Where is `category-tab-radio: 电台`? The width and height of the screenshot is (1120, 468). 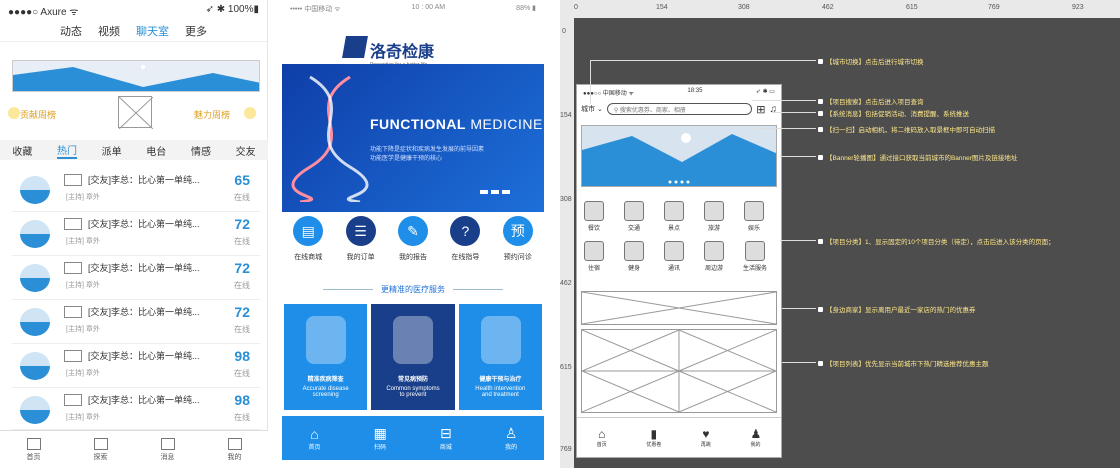 category-tab-radio: 电台 is located at coordinates (156, 150).